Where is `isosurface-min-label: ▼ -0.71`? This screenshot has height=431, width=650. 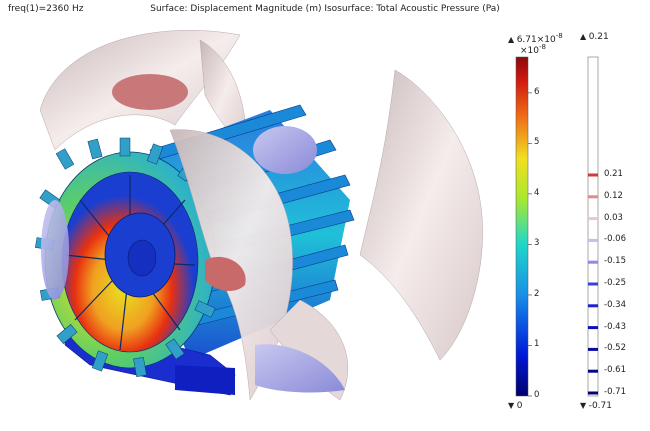 isosurface-min-label: ▼ -0.71 is located at coordinates (596, 406).